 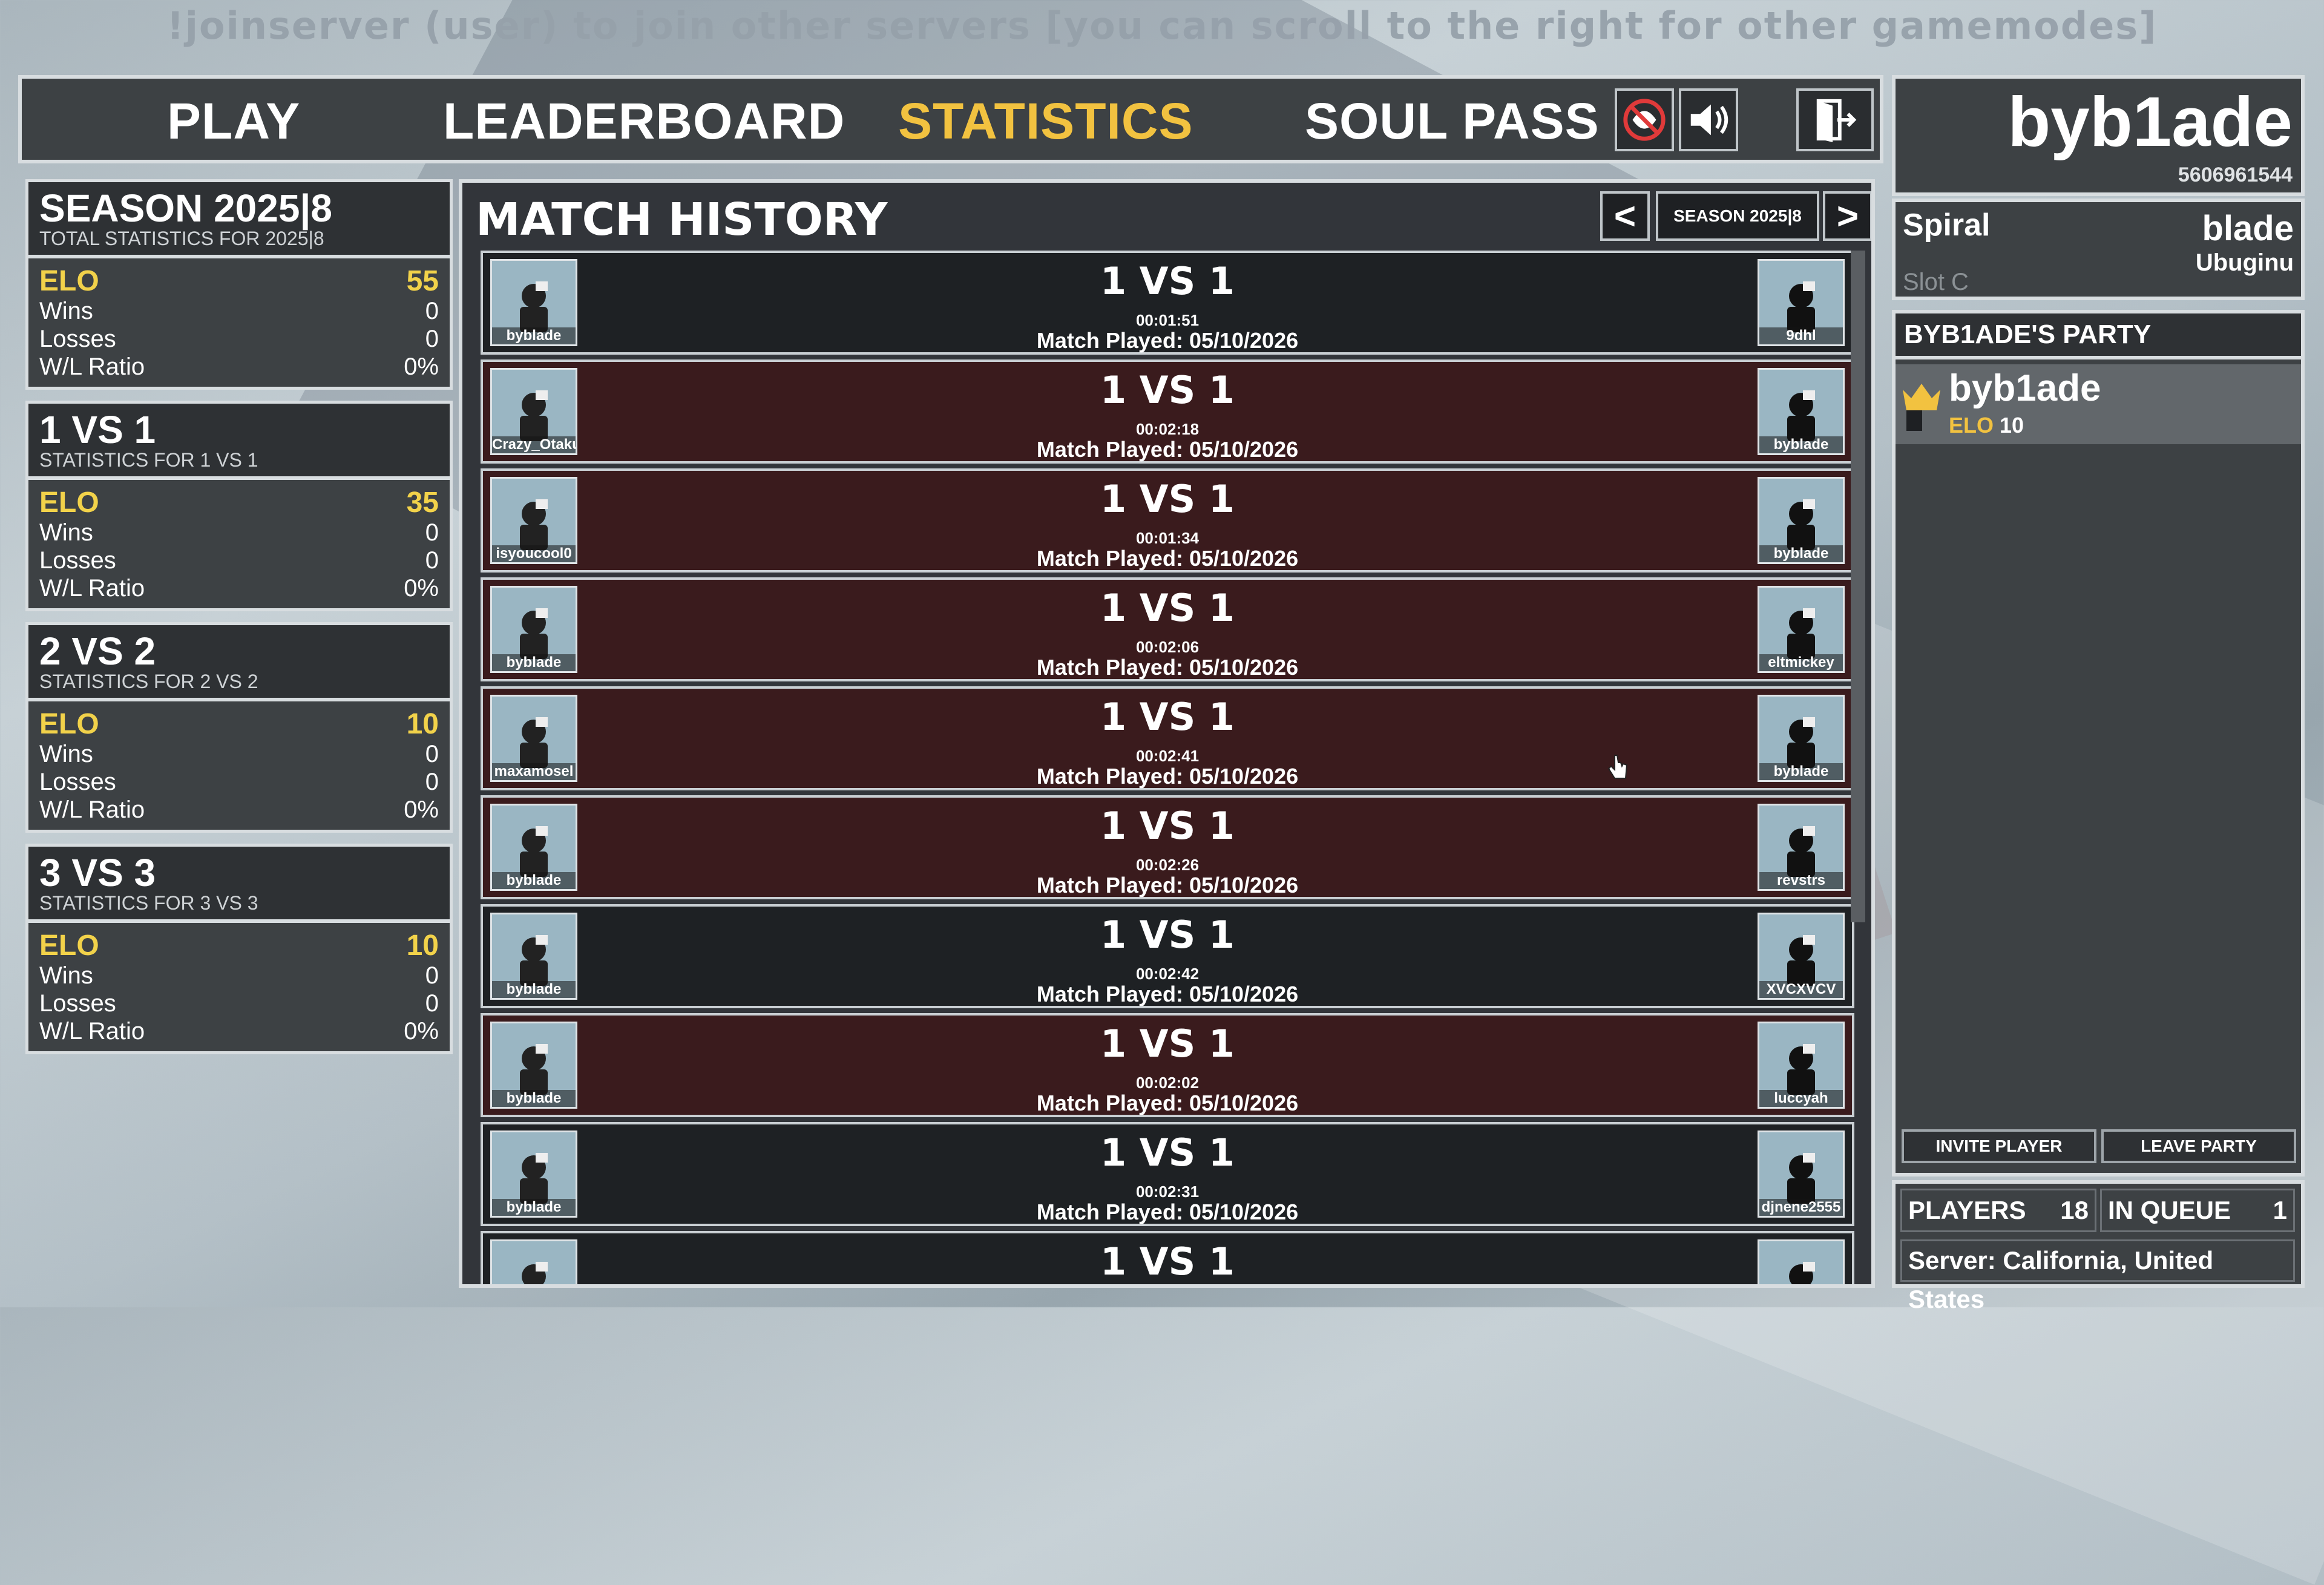 I want to click on right-player-avatar: djnene2555, so click(x=1801, y=1174).